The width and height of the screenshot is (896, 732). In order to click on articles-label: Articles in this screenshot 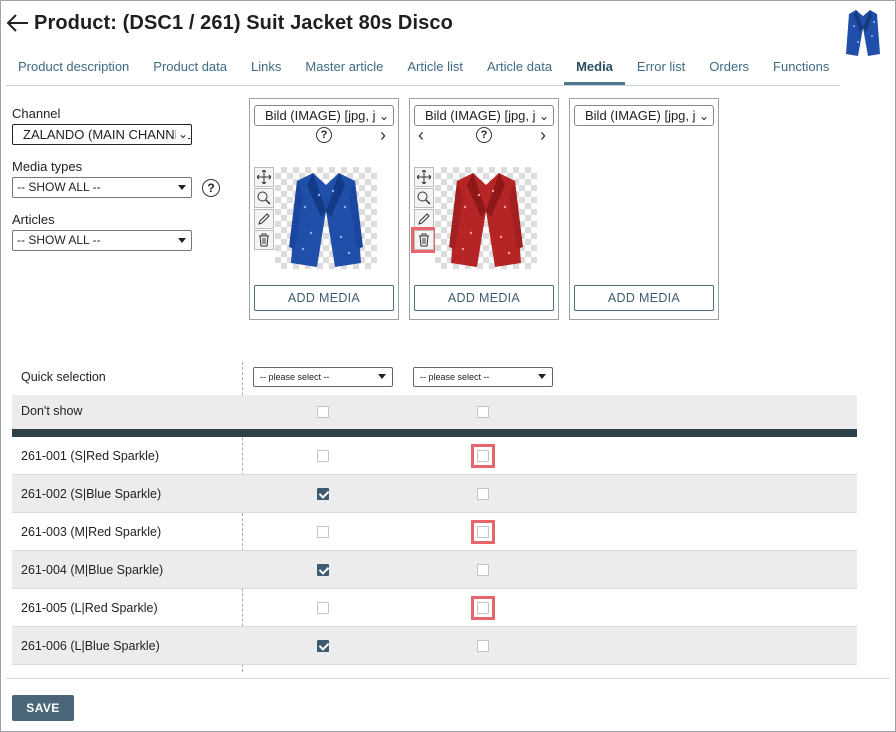, I will do `click(33, 219)`.